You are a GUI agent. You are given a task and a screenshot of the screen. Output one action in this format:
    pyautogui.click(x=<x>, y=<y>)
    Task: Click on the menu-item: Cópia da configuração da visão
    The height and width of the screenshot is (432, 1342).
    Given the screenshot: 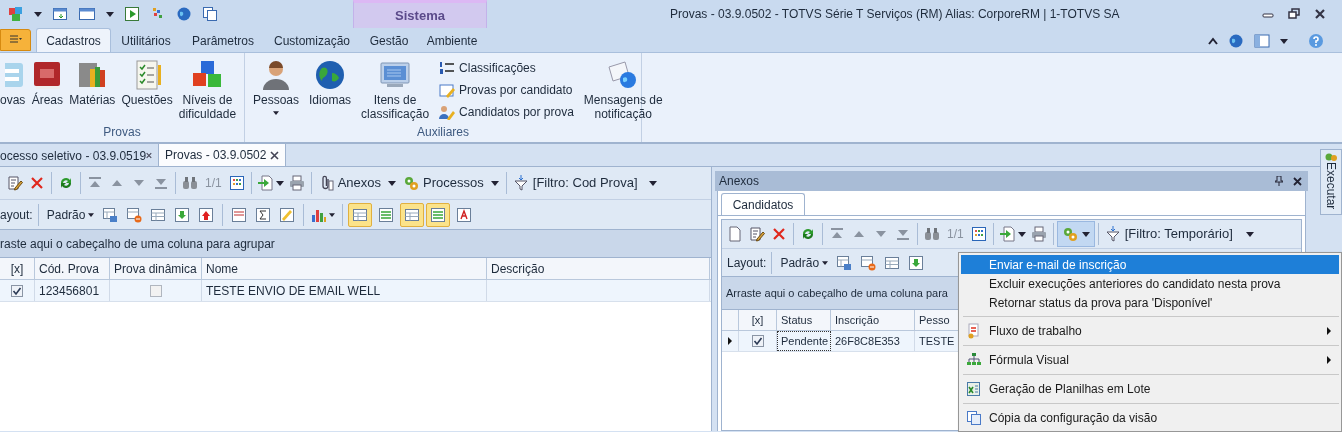 What is the action you would take?
    pyautogui.click(x=1150, y=417)
    